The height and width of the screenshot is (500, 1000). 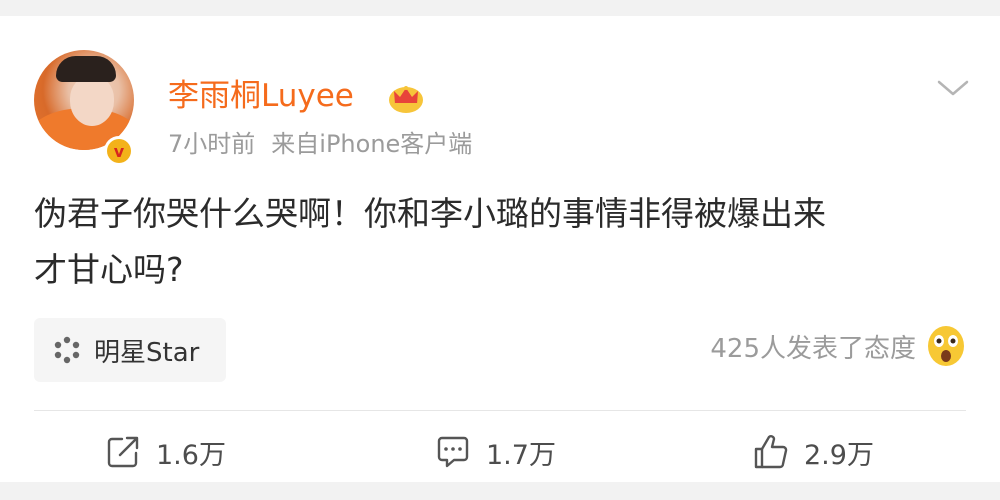 What do you see at coordinates (813, 348) in the screenshot?
I see `attitude-text: 425人发表了态度` at bounding box center [813, 348].